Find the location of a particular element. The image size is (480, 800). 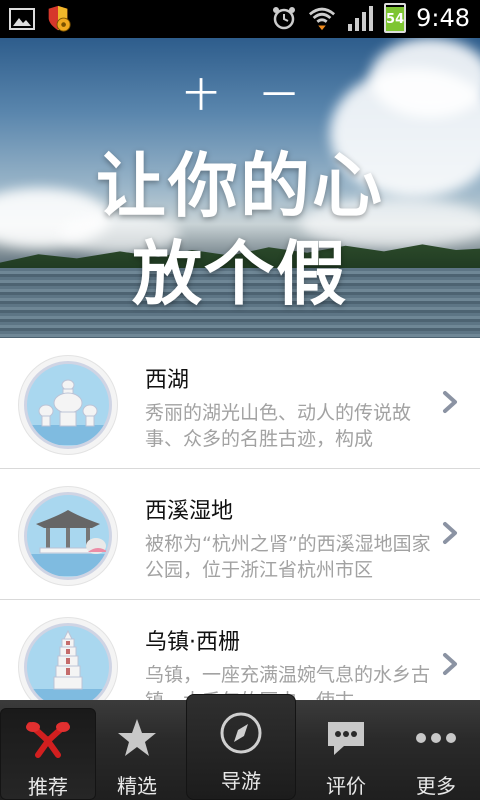

list-item-wuzhen: 乌镇·西栅 乌镇，一座充满温婉气息的水乡古镇，大千年的历史，使古 is located at coordinates (240, 650).